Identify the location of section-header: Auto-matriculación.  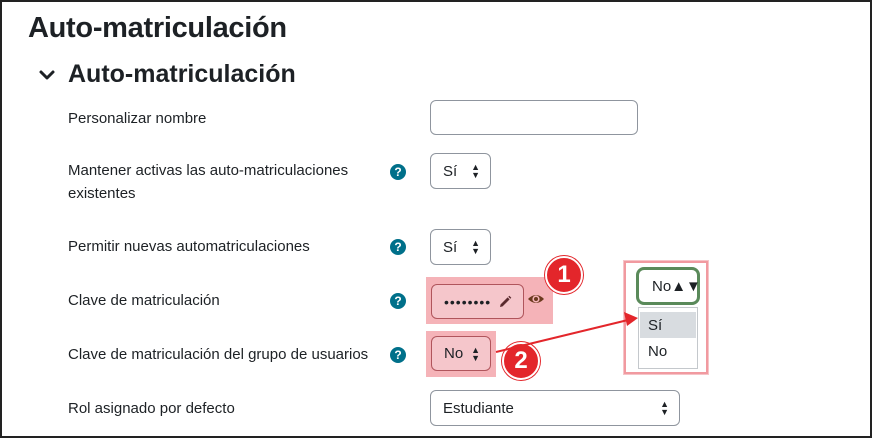
(167, 74).